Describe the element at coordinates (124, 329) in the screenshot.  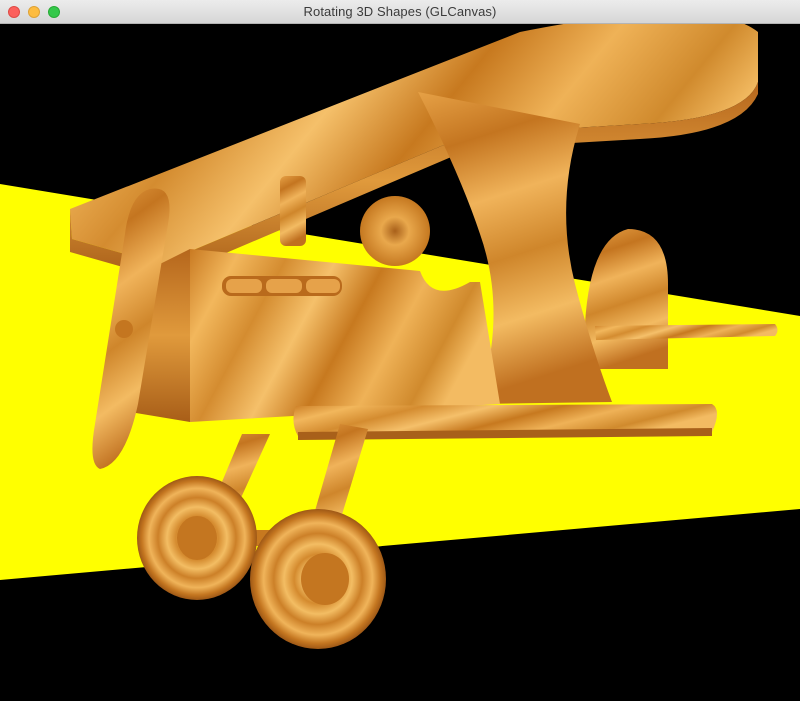
I see `propeller-hub` at that location.